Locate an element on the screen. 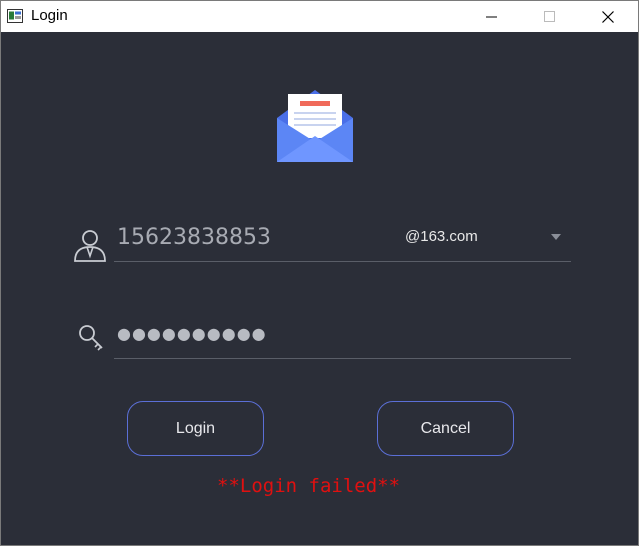 The height and width of the screenshot is (546, 639). title-bar: Login is located at coordinates (319, 16).